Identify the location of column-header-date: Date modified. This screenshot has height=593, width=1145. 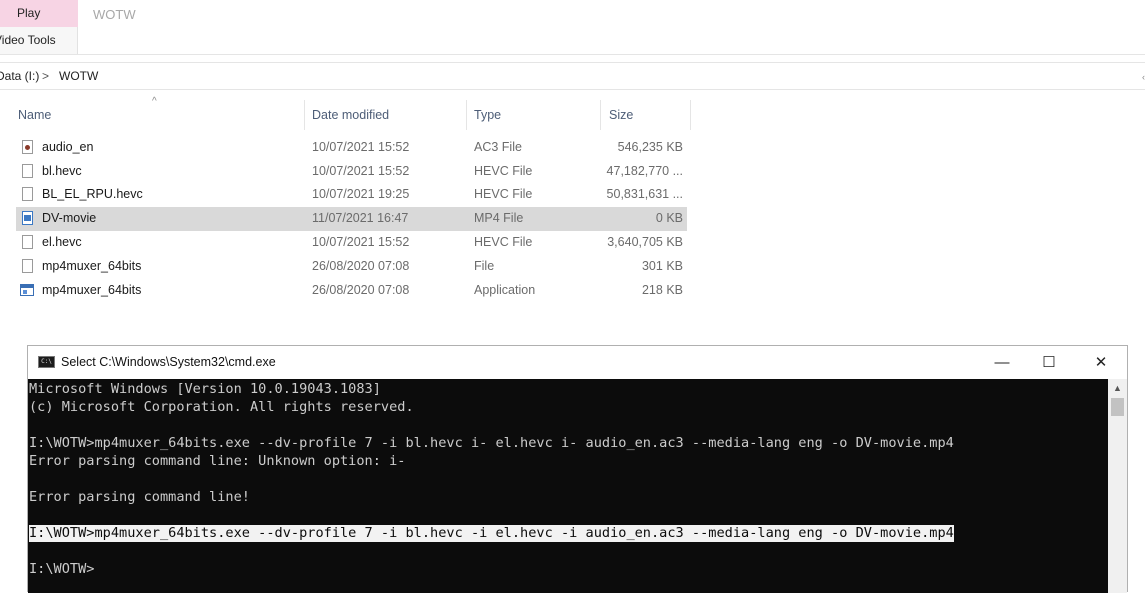
(350, 115).